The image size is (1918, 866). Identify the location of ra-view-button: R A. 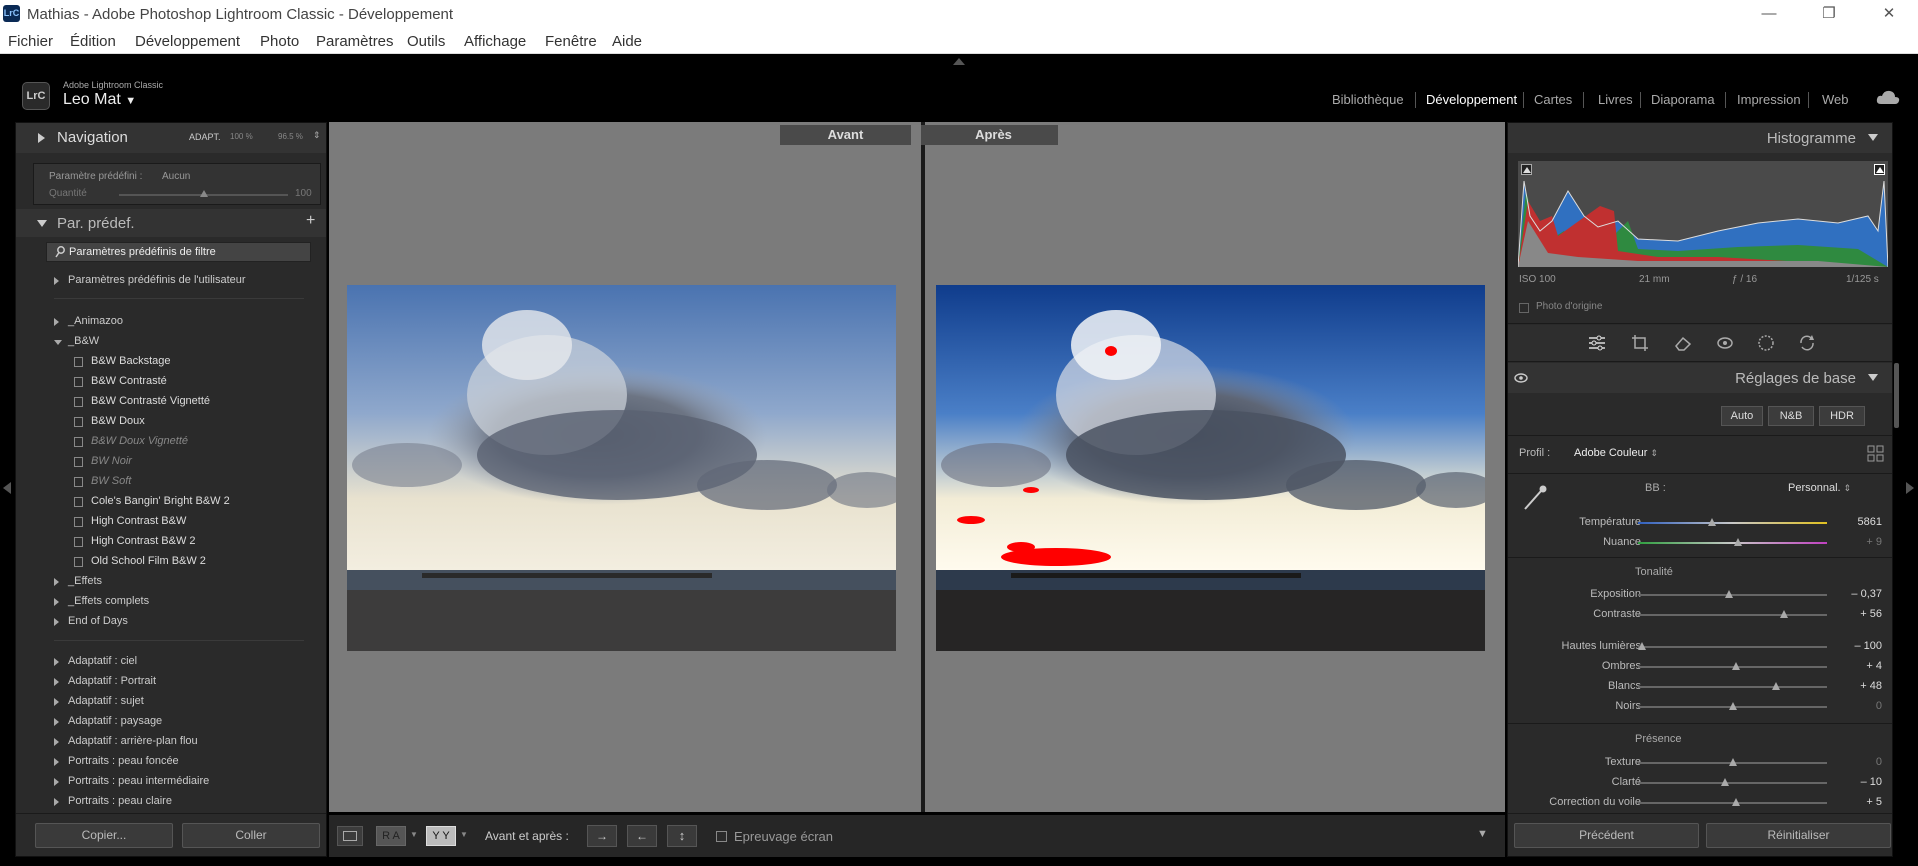
(391, 836).